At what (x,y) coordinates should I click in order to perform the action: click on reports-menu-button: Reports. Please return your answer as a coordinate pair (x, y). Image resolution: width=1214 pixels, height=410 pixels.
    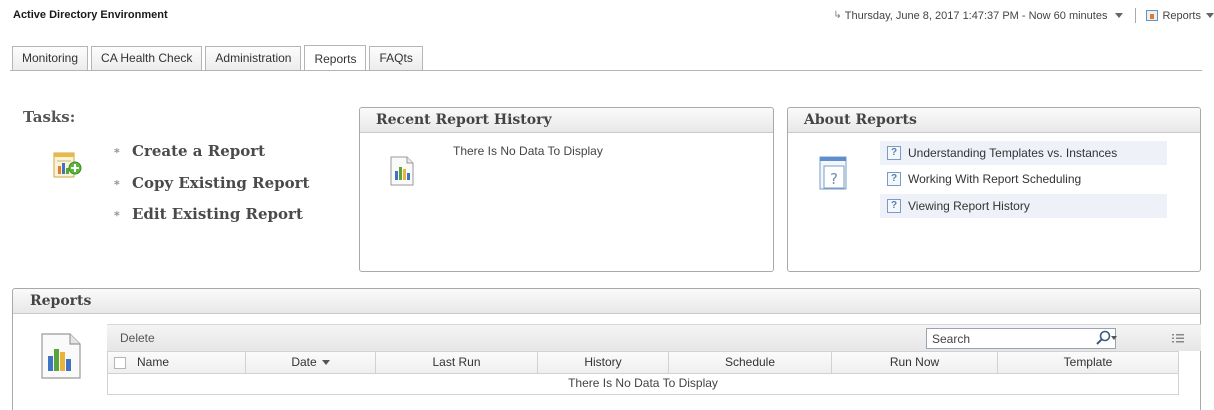
    Looking at the image, I should click on (1181, 16).